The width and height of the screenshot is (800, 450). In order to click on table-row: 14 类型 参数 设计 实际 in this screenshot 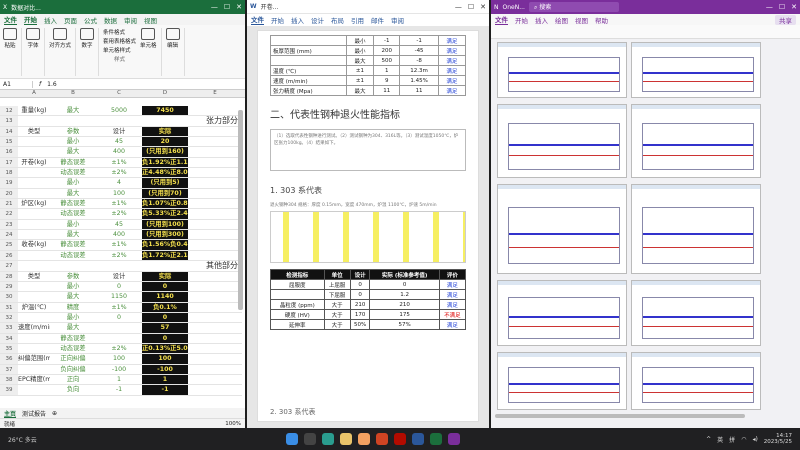, I will do `click(121, 132)`.